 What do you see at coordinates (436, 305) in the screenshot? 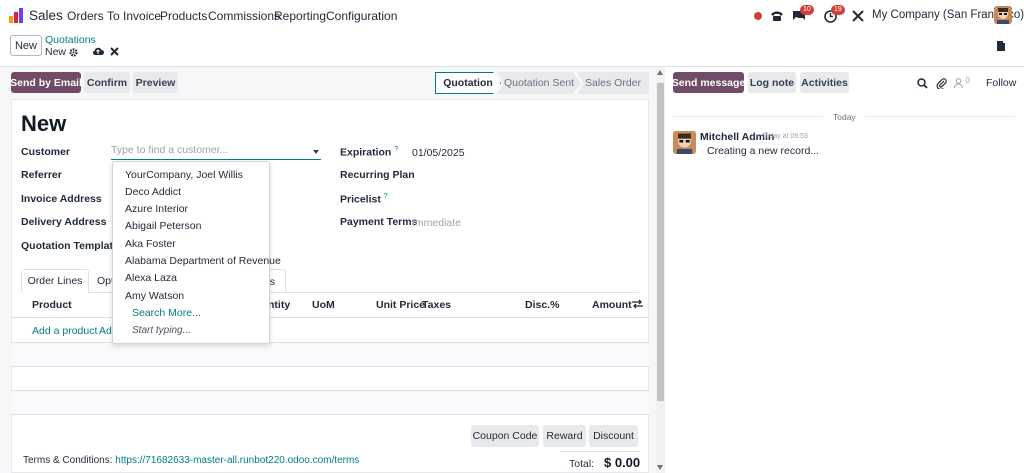
I see `column-taxes: Taxes` at bounding box center [436, 305].